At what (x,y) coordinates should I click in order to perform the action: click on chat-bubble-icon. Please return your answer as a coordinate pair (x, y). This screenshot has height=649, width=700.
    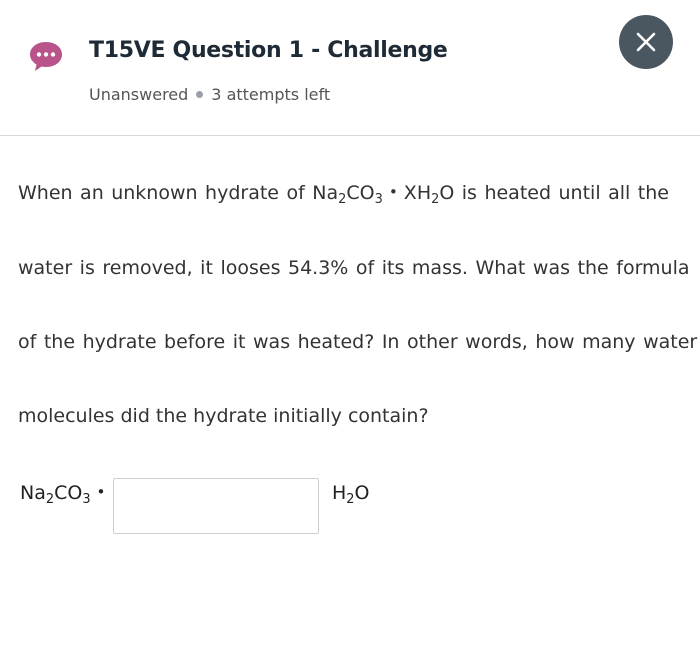
    Looking at the image, I should click on (46, 56).